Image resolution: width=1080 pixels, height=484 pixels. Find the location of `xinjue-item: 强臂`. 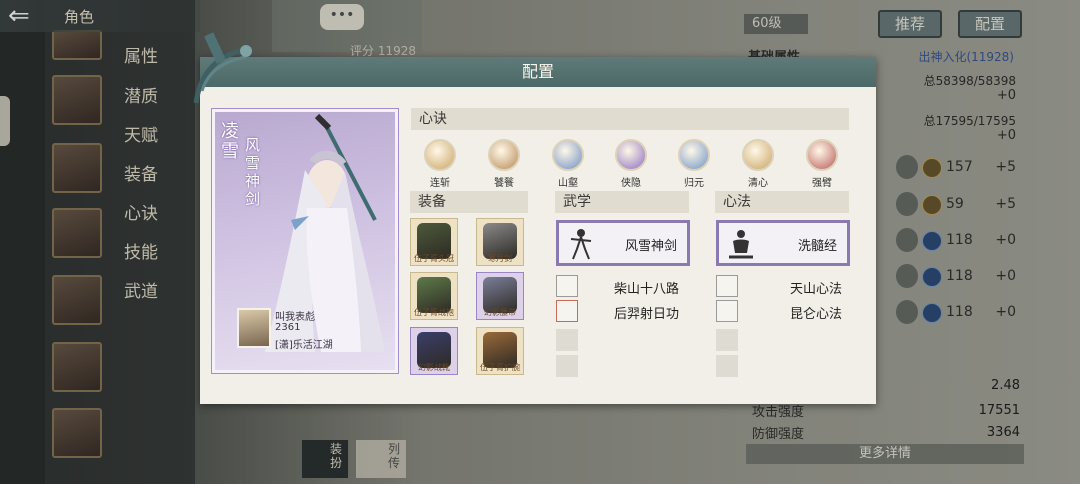

xinjue-item: 强臂 is located at coordinates (822, 164).